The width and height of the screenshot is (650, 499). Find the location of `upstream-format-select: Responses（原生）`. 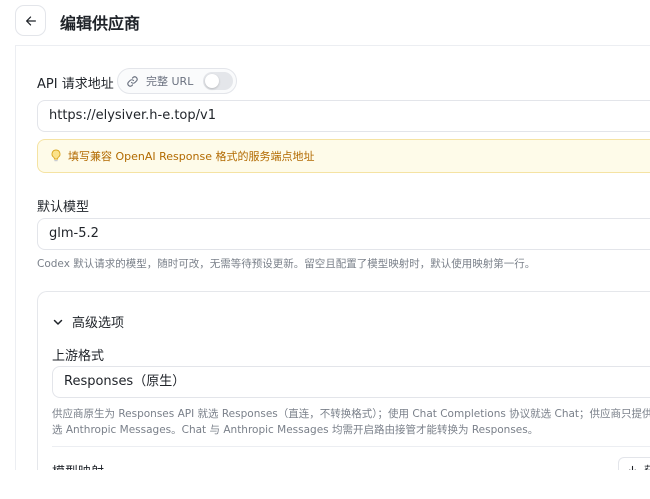

upstream-format-select: Responses（原生） is located at coordinates (351, 382).